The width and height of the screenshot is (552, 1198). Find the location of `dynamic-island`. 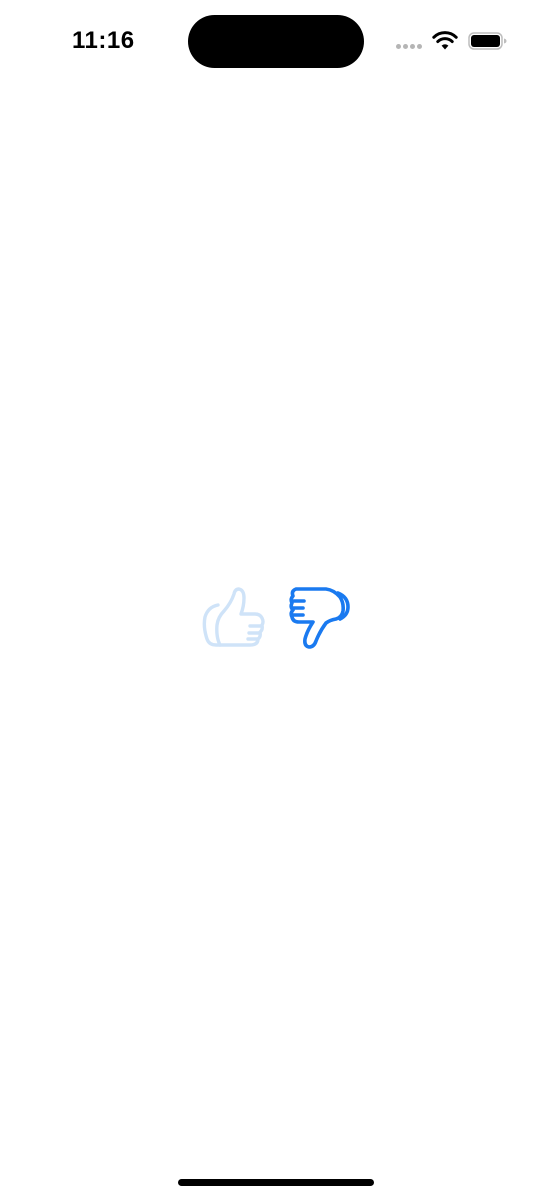

dynamic-island is located at coordinates (276, 41).